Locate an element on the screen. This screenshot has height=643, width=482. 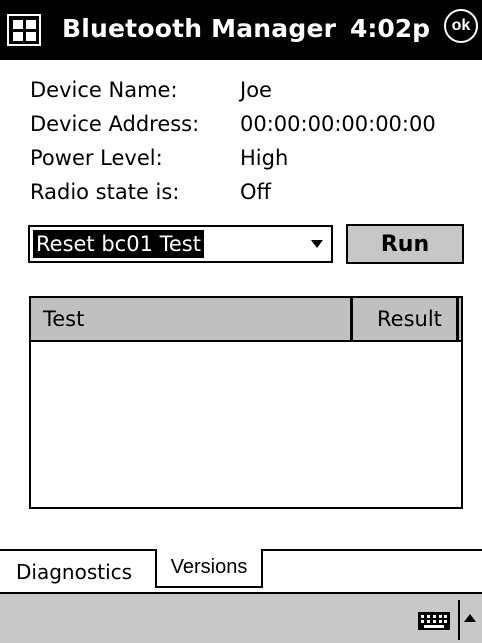
tab-diagnostics: Diagnostics is located at coordinates (74, 572).